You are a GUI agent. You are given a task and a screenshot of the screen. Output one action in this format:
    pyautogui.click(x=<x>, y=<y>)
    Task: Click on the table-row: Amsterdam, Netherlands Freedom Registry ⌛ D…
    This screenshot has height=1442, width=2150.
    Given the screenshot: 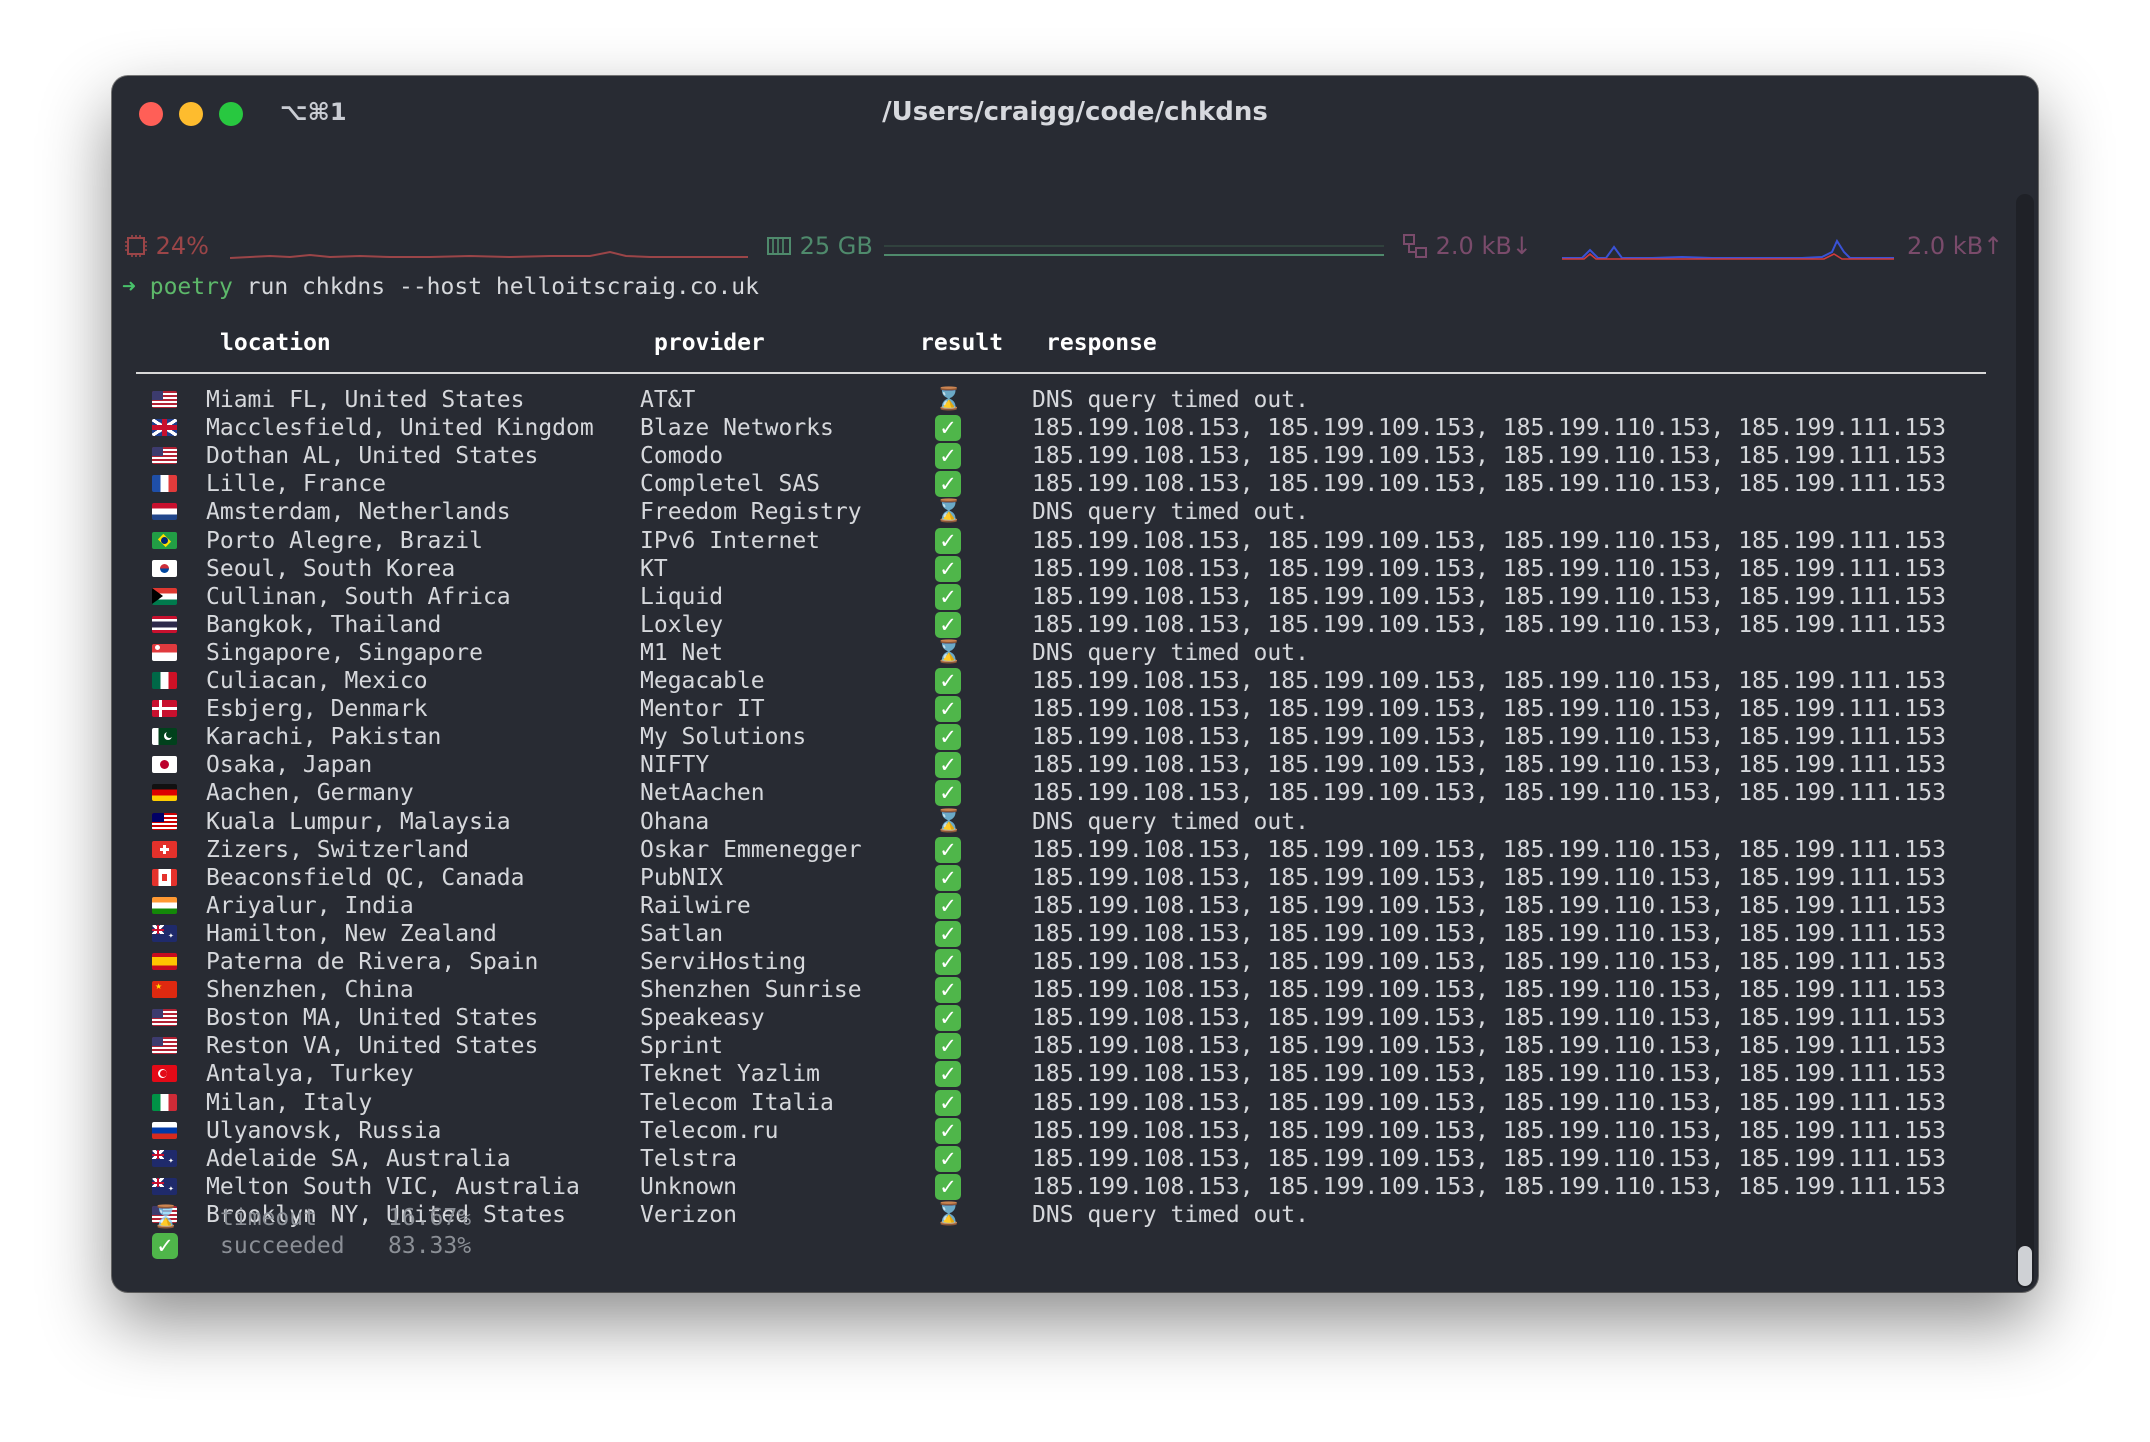 What is the action you would take?
    pyautogui.click(x=1075, y=512)
    